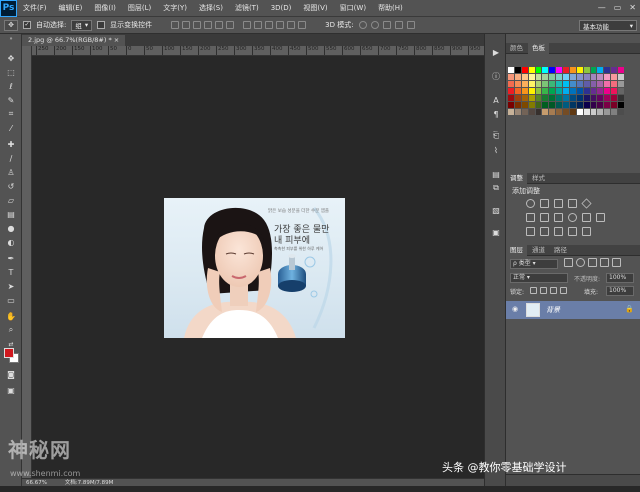  What do you see at coordinates (563, 290) in the screenshot?
I see `lock-all-icon` at bounding box center [563, 290].